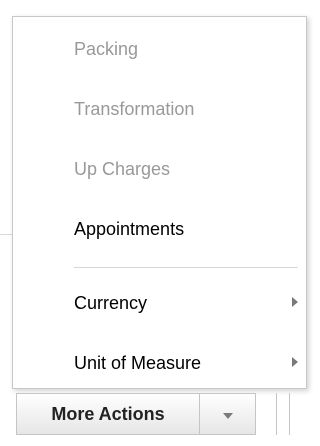 The width and height of the screenshot is (320, 446). I want to click on background-divider, so click(6, 234).